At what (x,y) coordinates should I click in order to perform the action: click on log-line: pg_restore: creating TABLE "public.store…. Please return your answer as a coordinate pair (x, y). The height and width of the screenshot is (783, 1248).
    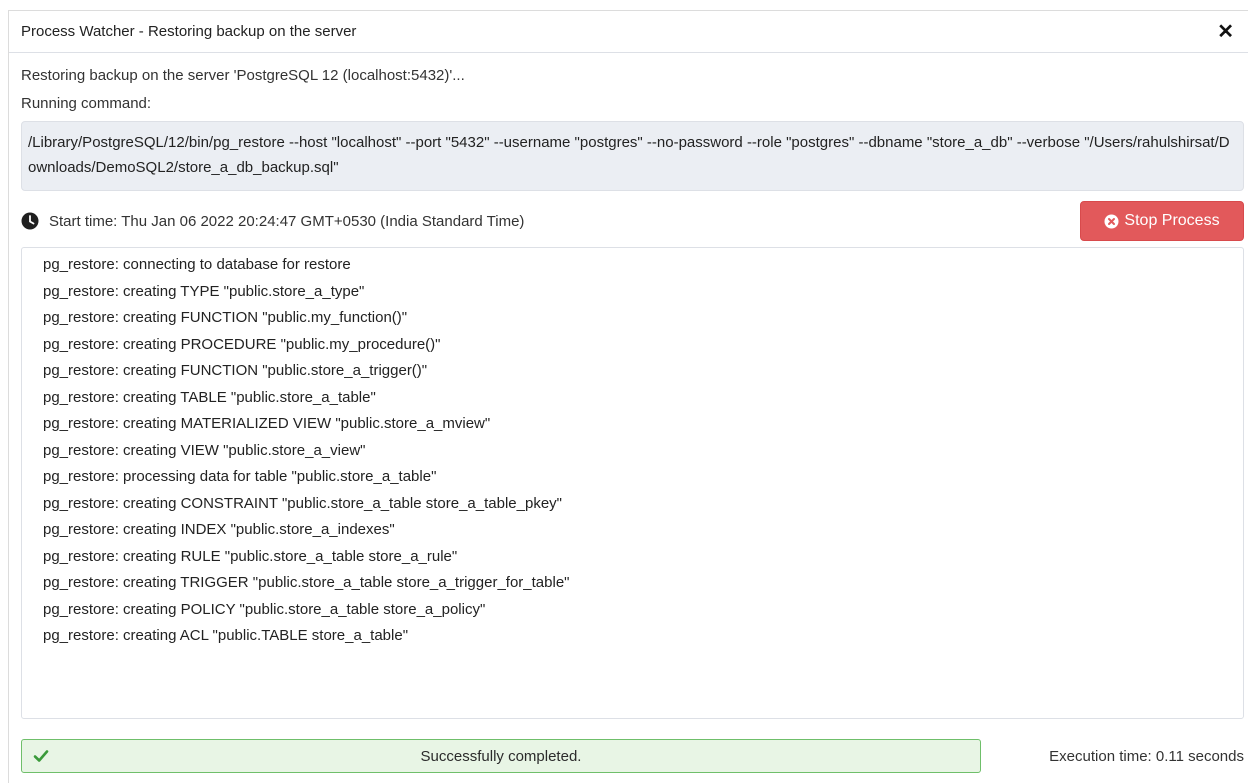
    Looking at the image, I should click on (209, 397).